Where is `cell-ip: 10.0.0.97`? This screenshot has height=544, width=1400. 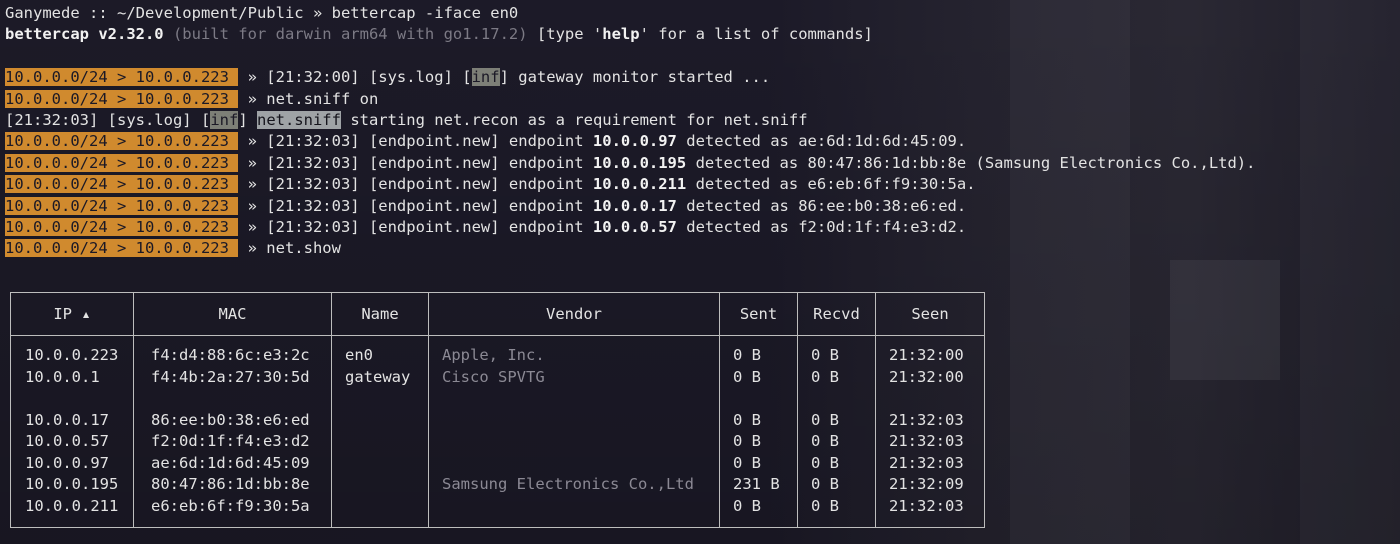 cell-ip: 10.0.0.97 is located at coordinates (67, 463).